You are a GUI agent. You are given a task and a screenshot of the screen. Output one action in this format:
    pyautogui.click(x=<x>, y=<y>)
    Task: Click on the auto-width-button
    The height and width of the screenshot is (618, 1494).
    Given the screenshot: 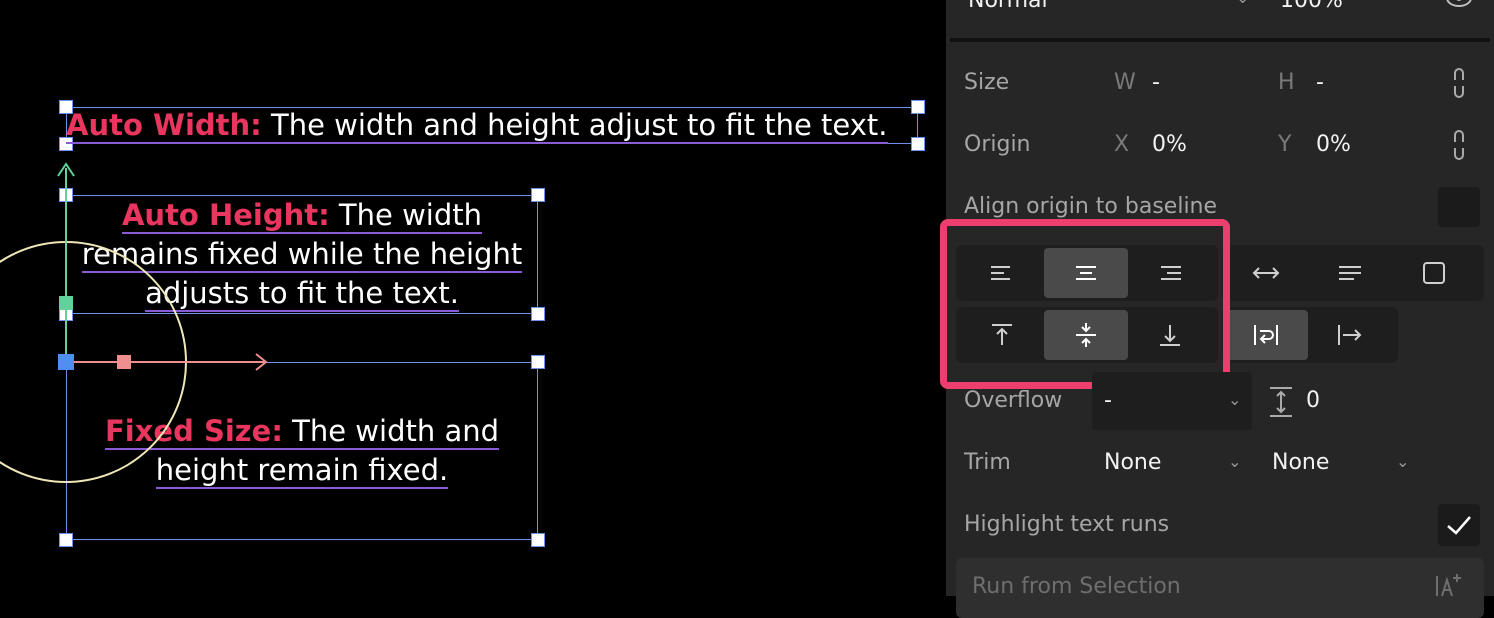 What is the action you would take?
    pyautogui.click(x=1266, y=273)
    